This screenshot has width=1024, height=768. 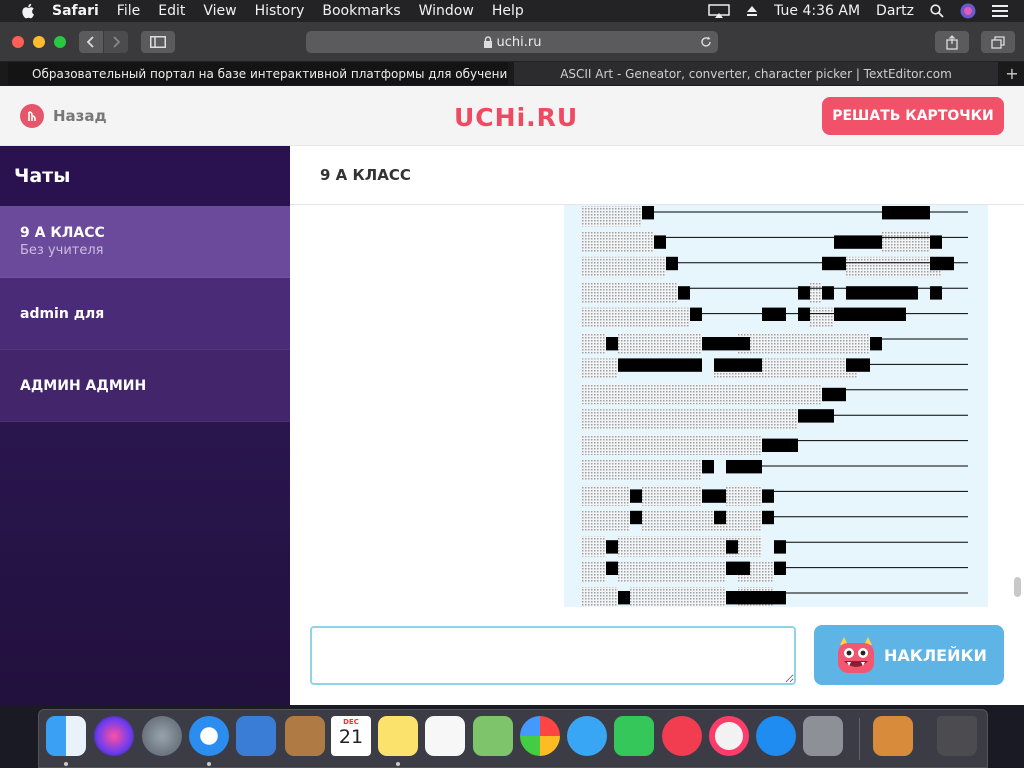 What do you see at coordinates (171, 11) in the screenshot?
I see `menu-edit: Edit` at bounding box center [171, 11].